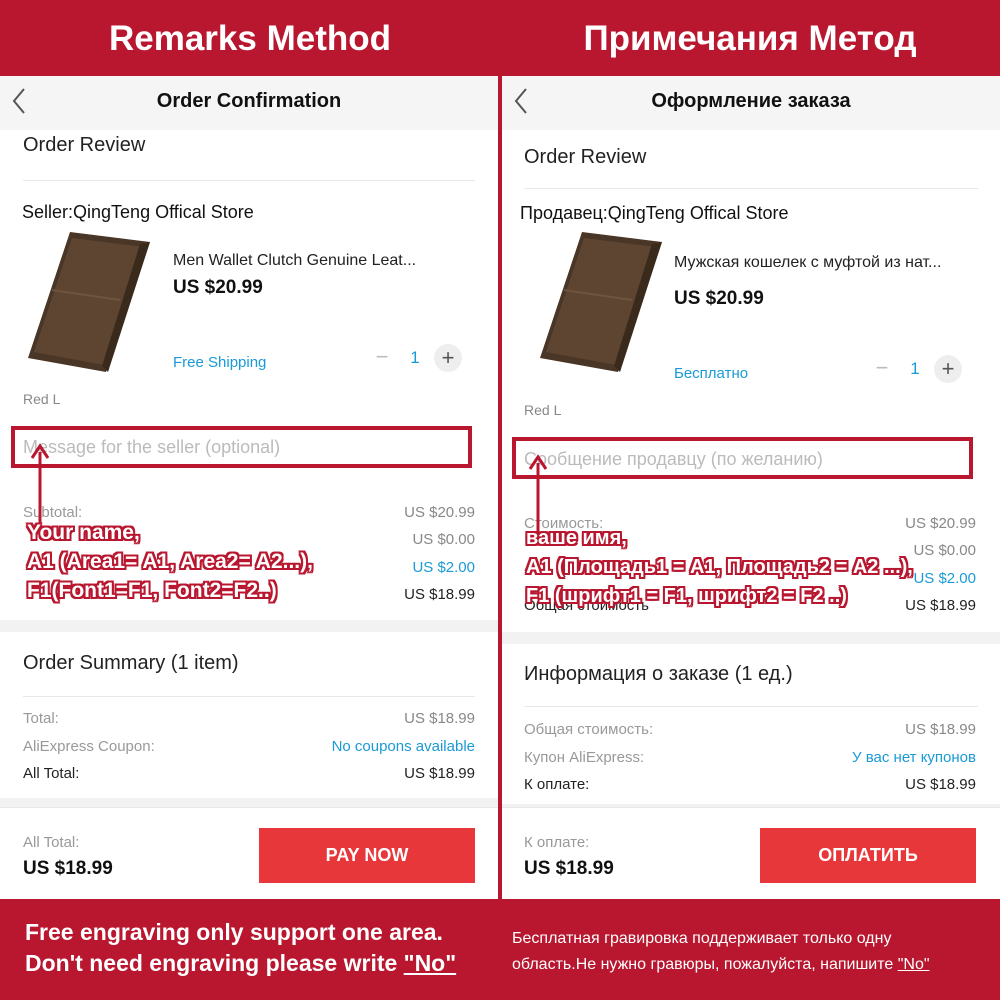 Image resolution: width=1000 pixels, height=1000 pixels. I want to click on all-total-label: К оплате:, so click(557, 784).